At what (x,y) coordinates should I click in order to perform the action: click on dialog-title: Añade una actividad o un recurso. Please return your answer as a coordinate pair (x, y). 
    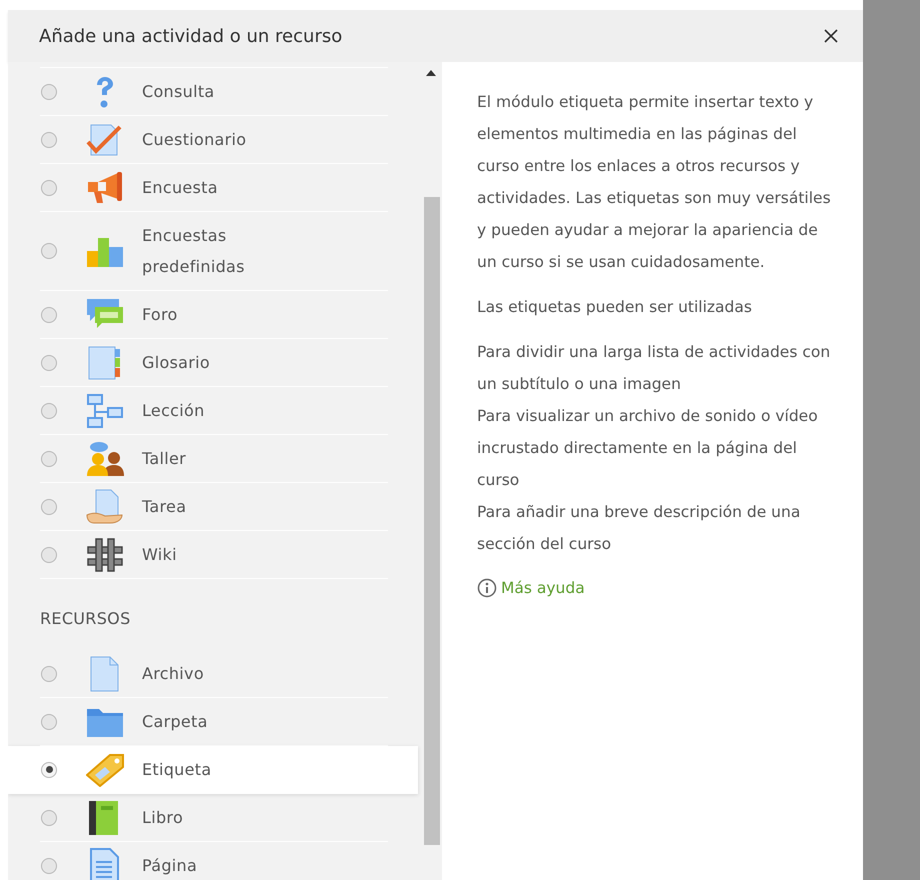
    Looking at the image, I should click on (190, 36).